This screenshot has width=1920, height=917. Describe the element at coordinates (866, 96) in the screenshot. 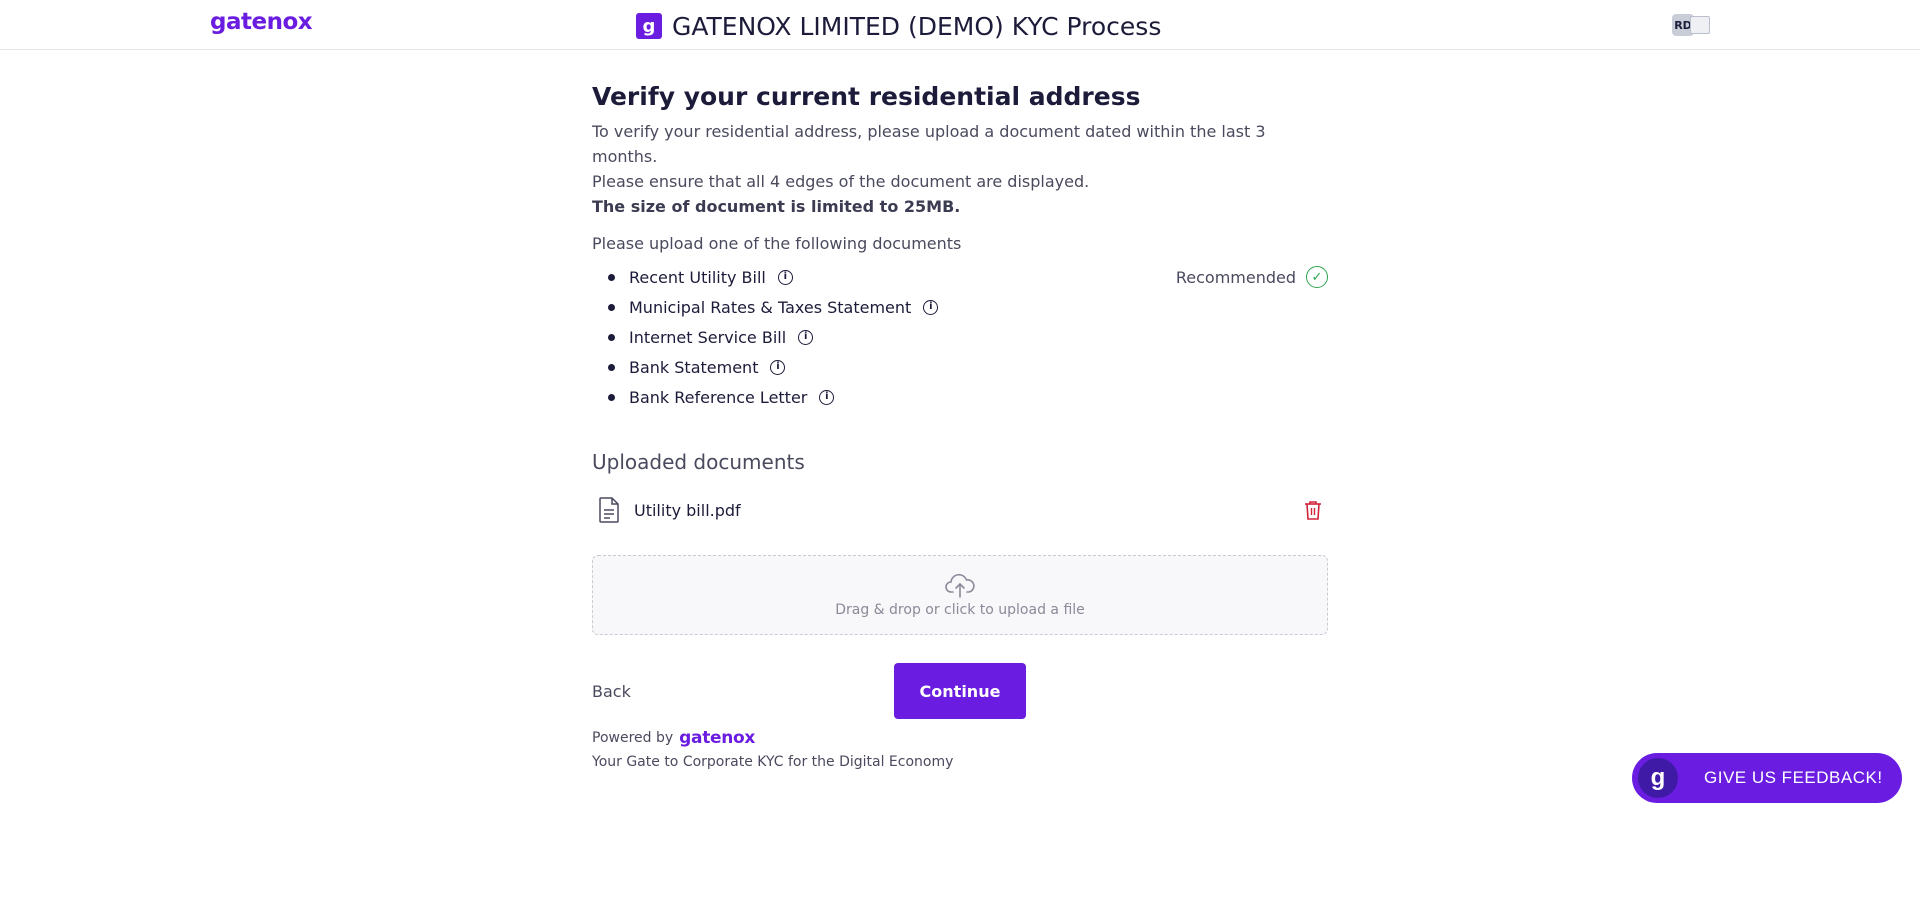

I see `page-title: Verify your current residential address` at that location.